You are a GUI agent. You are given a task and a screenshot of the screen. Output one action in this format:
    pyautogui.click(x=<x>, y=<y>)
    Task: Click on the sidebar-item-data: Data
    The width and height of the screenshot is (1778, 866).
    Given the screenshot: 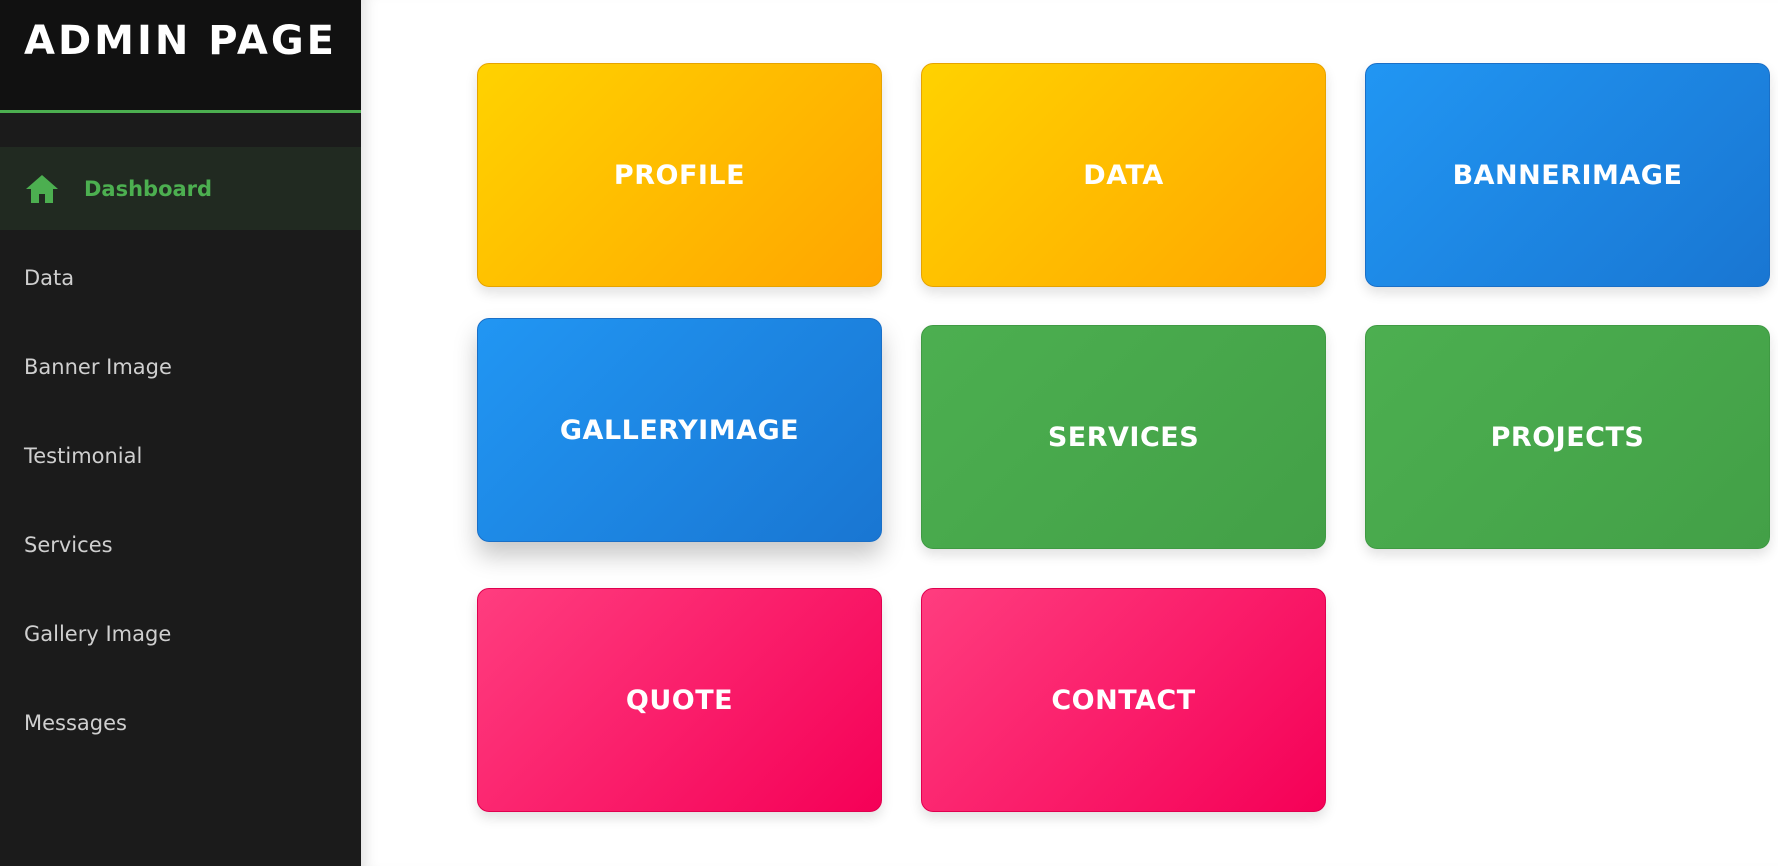 What is the action you would take?
    pyautogui.click(x=180, y=277)
    